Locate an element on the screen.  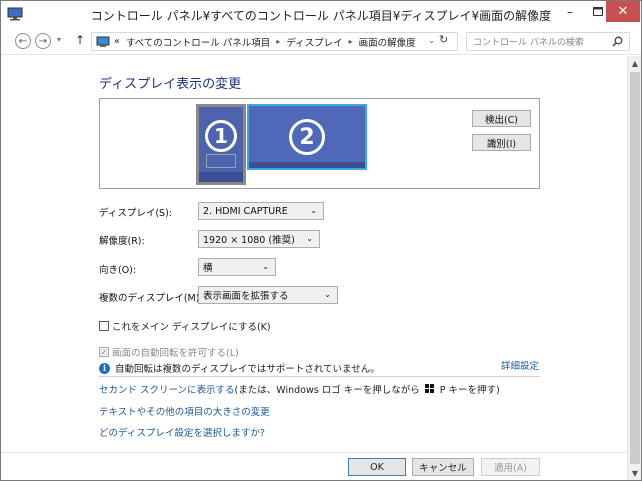
monitor-2-number: 2 is located at coordinates (307, 137).